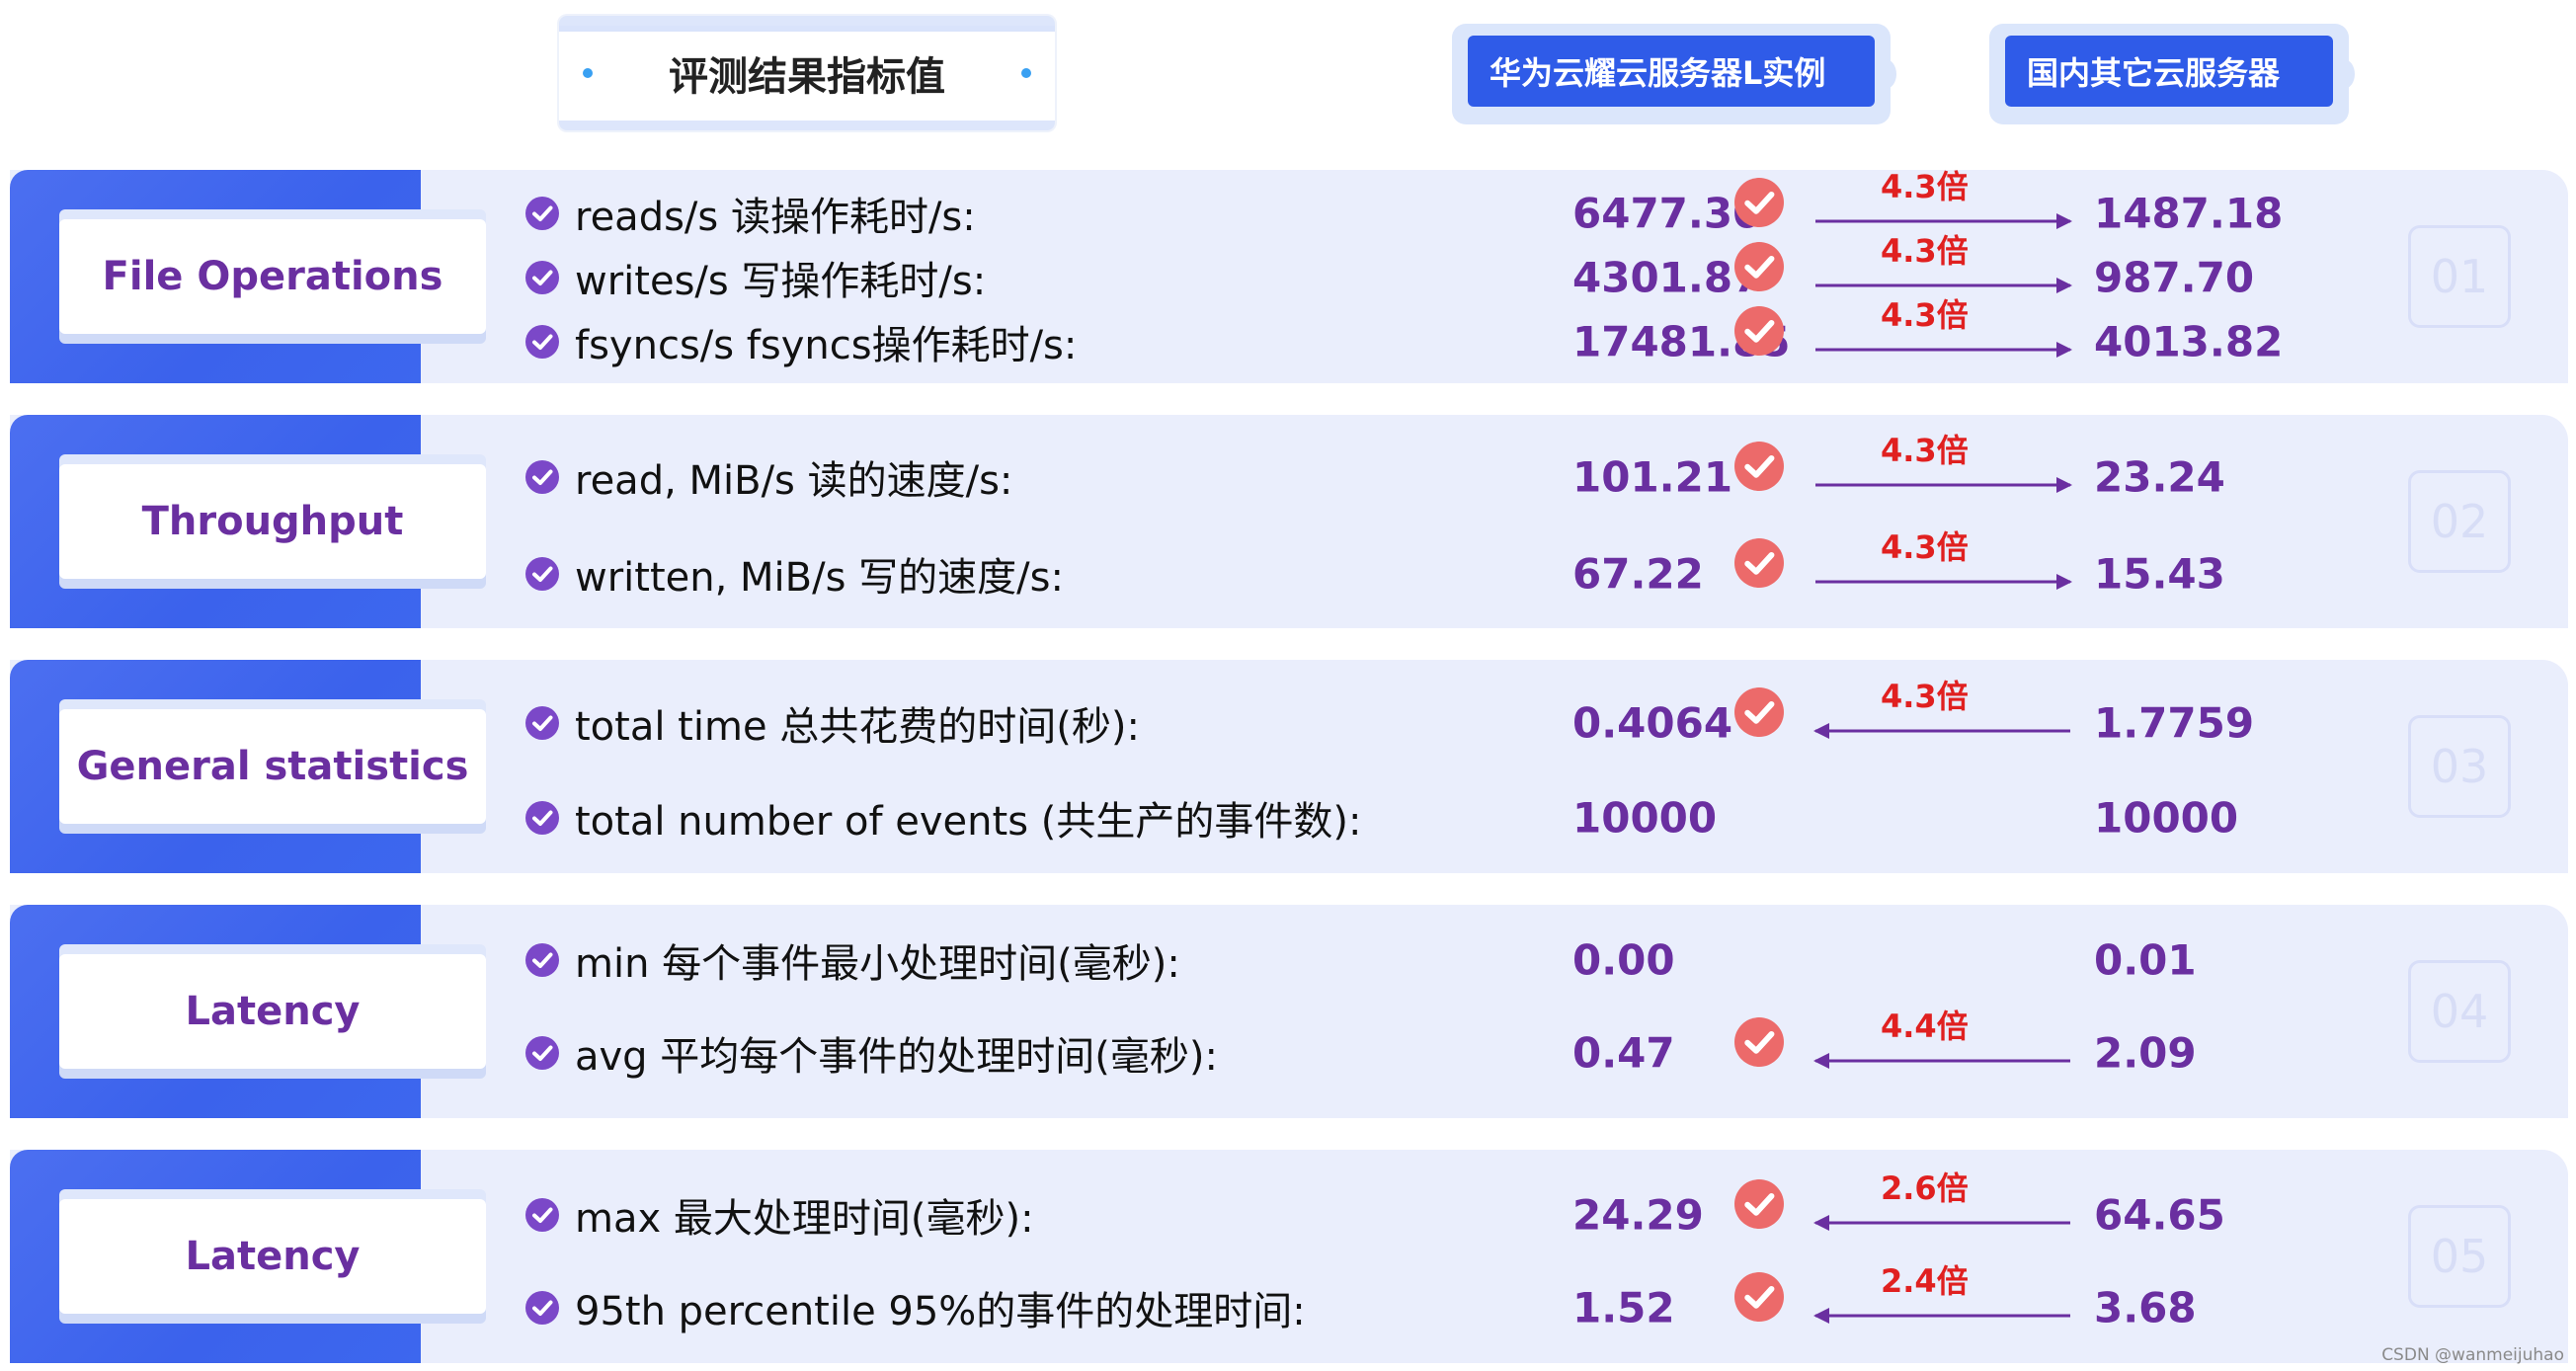 The height and width of the screenshot is (1371, 2576). Describe the element at coordinates (1925, 1026) in the screenshot. I see `ratio-label: 4.4倍` at that location.